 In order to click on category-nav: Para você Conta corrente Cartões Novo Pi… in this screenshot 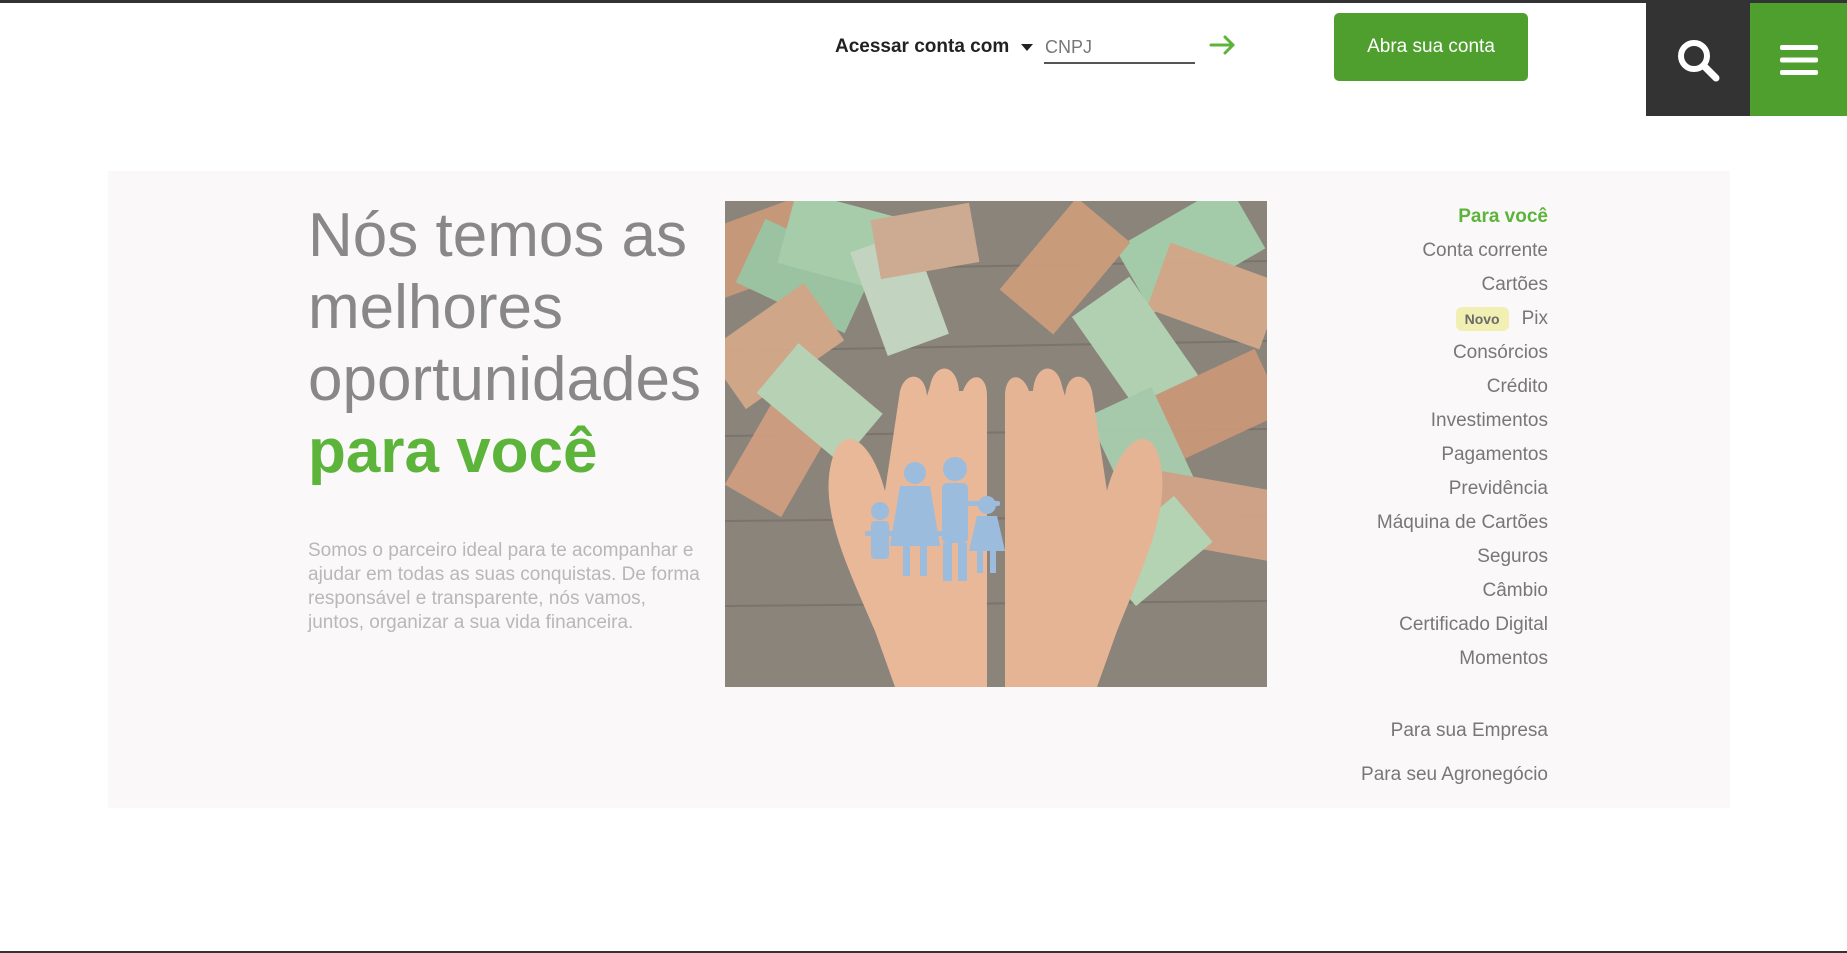, I will do `click(1462, 438)`.